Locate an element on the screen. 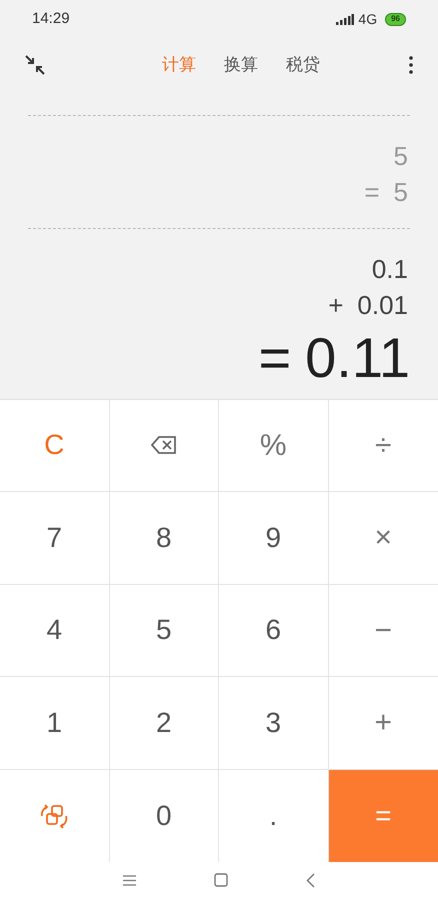  more-icon is located at coordinates (411, 65).